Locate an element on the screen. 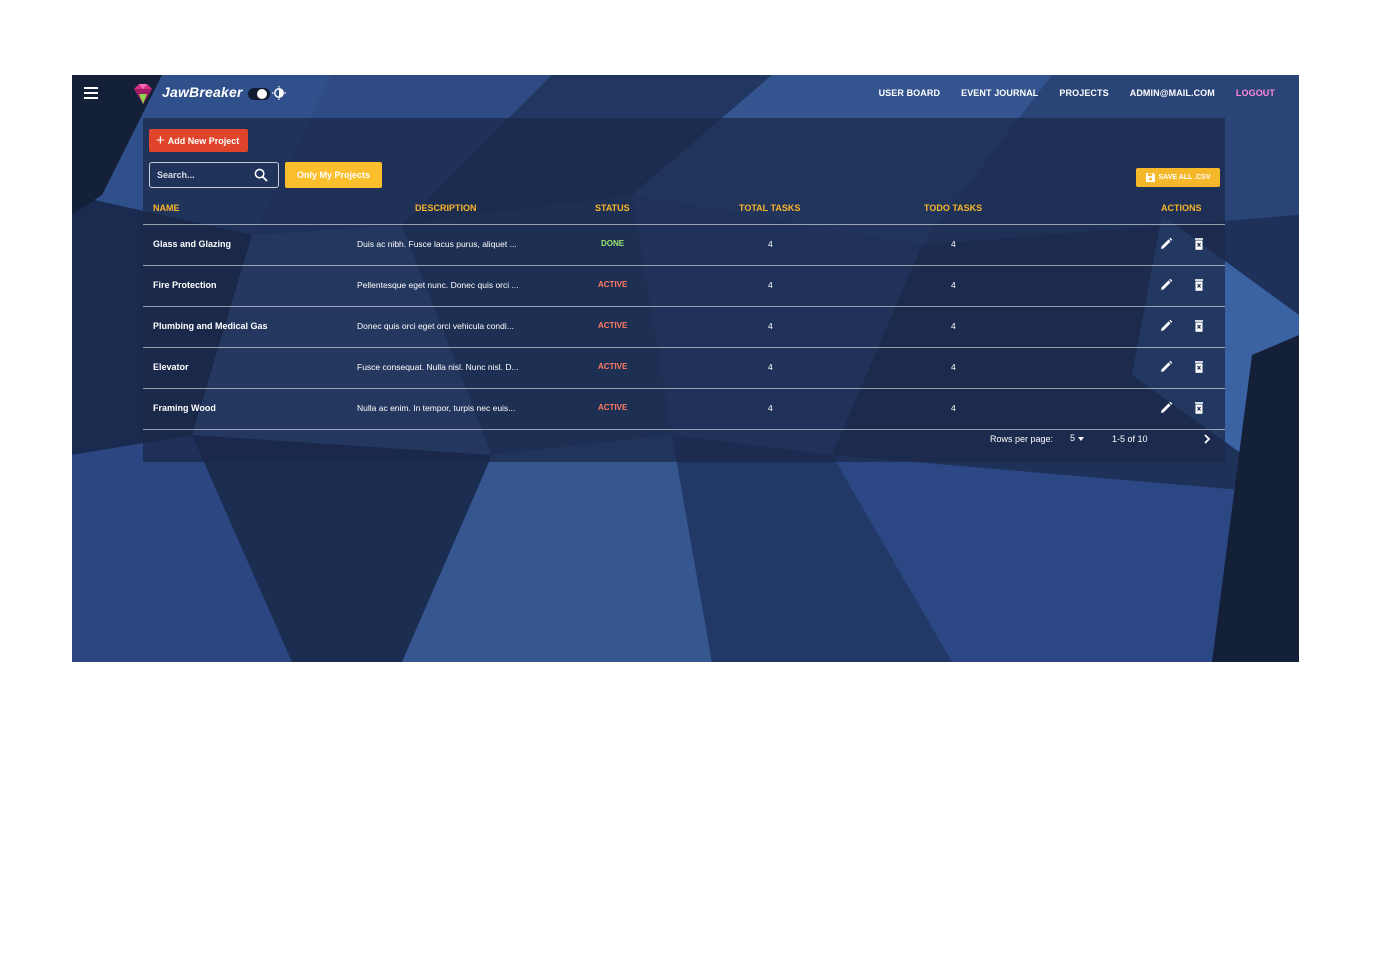 The height and width of the screenshot is (971, 1375). brightness-icon is located at coordinates (279, 93).